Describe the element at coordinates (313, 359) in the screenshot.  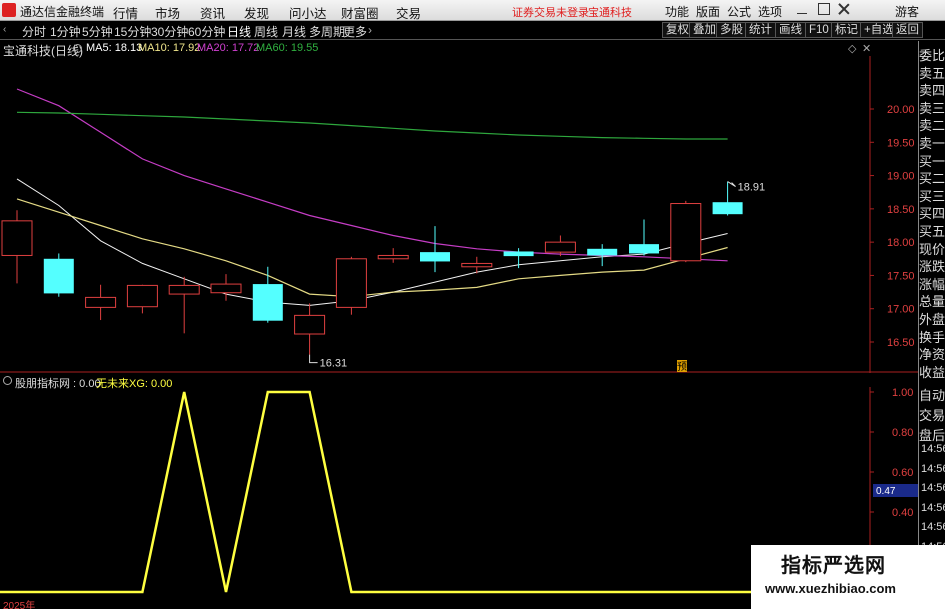
I see `low-arrow-icon` at that location.